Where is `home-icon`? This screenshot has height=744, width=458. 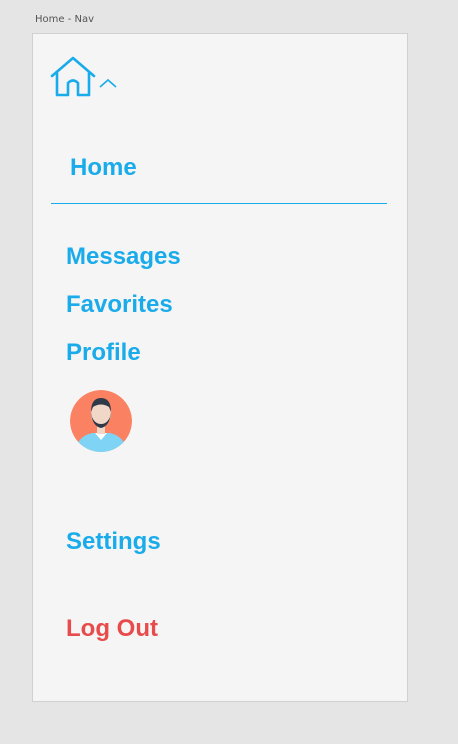 home-icon is located at coordinates (73, 76).